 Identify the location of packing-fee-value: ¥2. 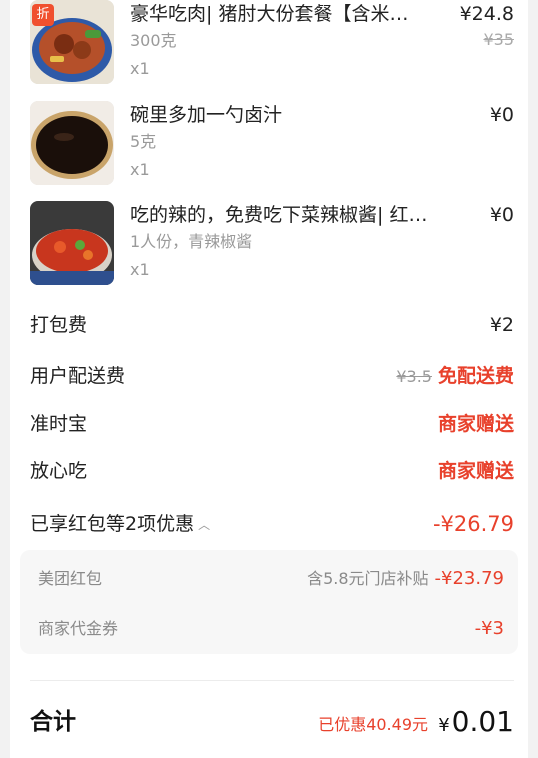
(501, 325).